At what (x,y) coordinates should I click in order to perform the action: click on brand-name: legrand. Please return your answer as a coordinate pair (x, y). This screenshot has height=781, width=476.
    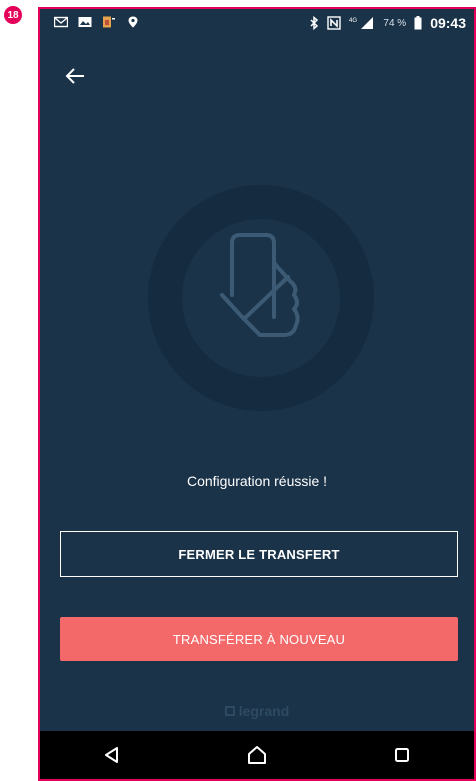
    Looking at the image, I should click on (264, 711).